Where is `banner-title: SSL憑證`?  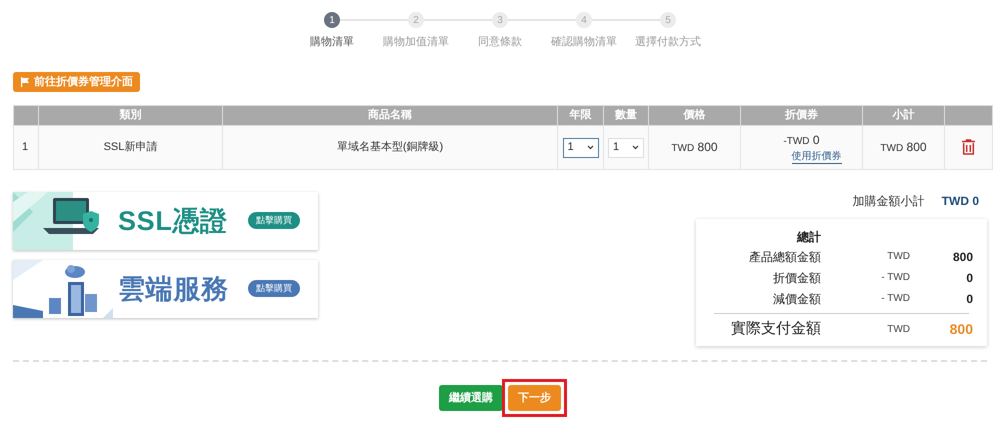 banner-title: SSL憑證 is located at coordinates (173, 221).